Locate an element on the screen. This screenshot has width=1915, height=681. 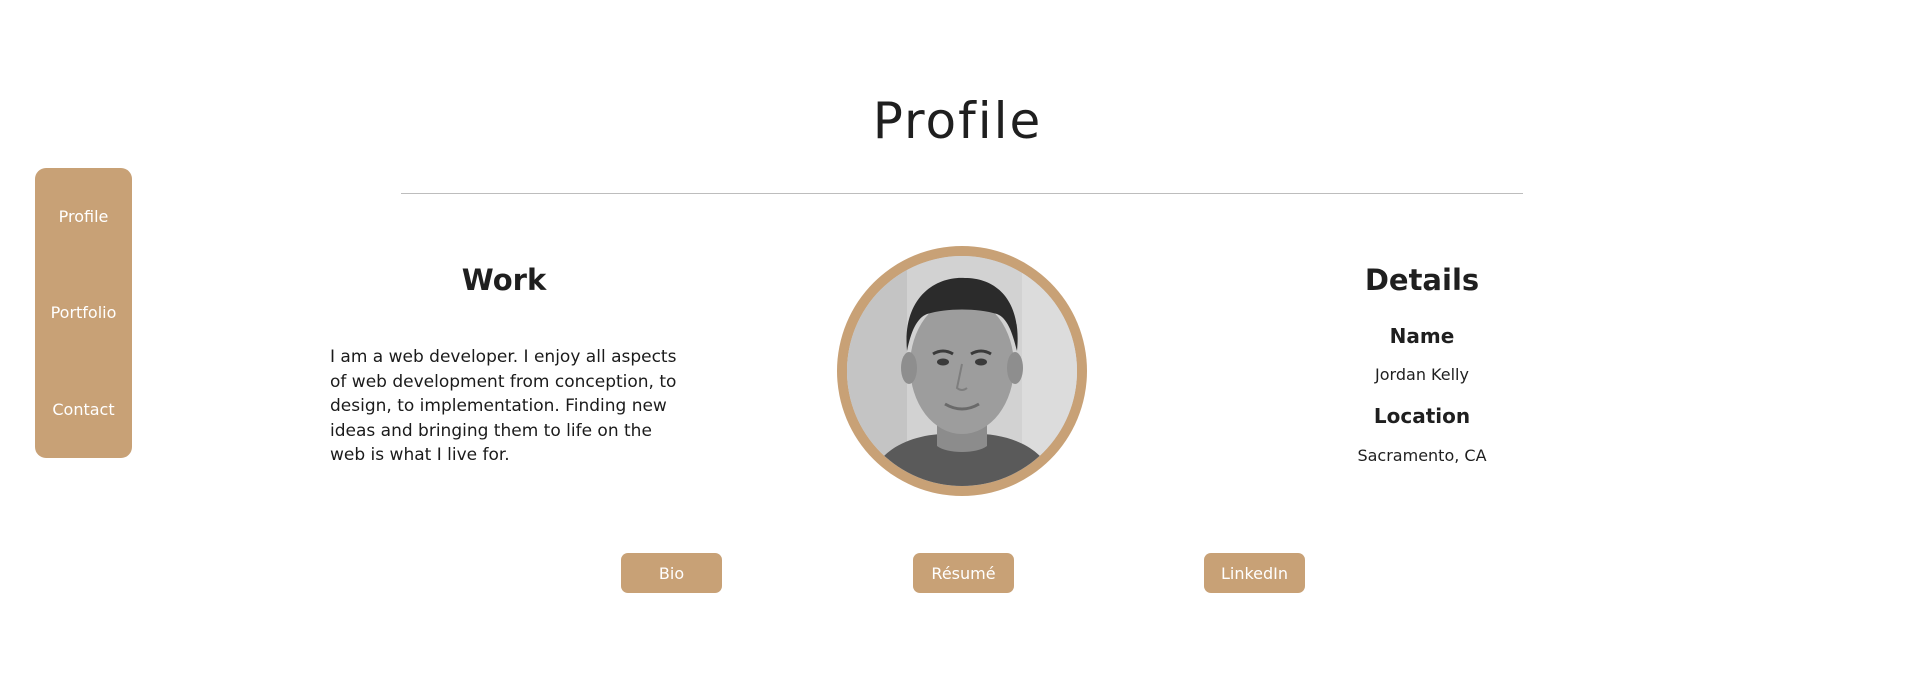
nav-item-portfolio: Portfolio is located at coordinates (84, 312).